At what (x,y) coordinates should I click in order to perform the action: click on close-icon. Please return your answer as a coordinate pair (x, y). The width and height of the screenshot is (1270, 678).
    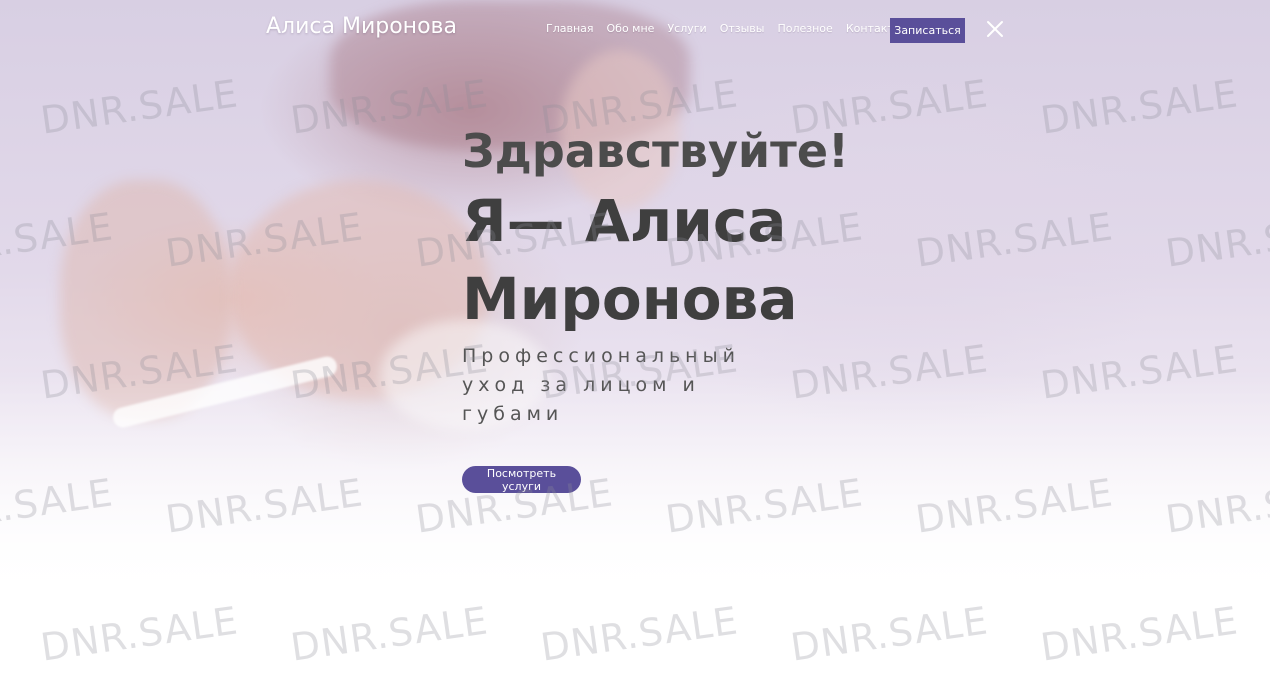
    Looking at the image, I should click on (995, 29).